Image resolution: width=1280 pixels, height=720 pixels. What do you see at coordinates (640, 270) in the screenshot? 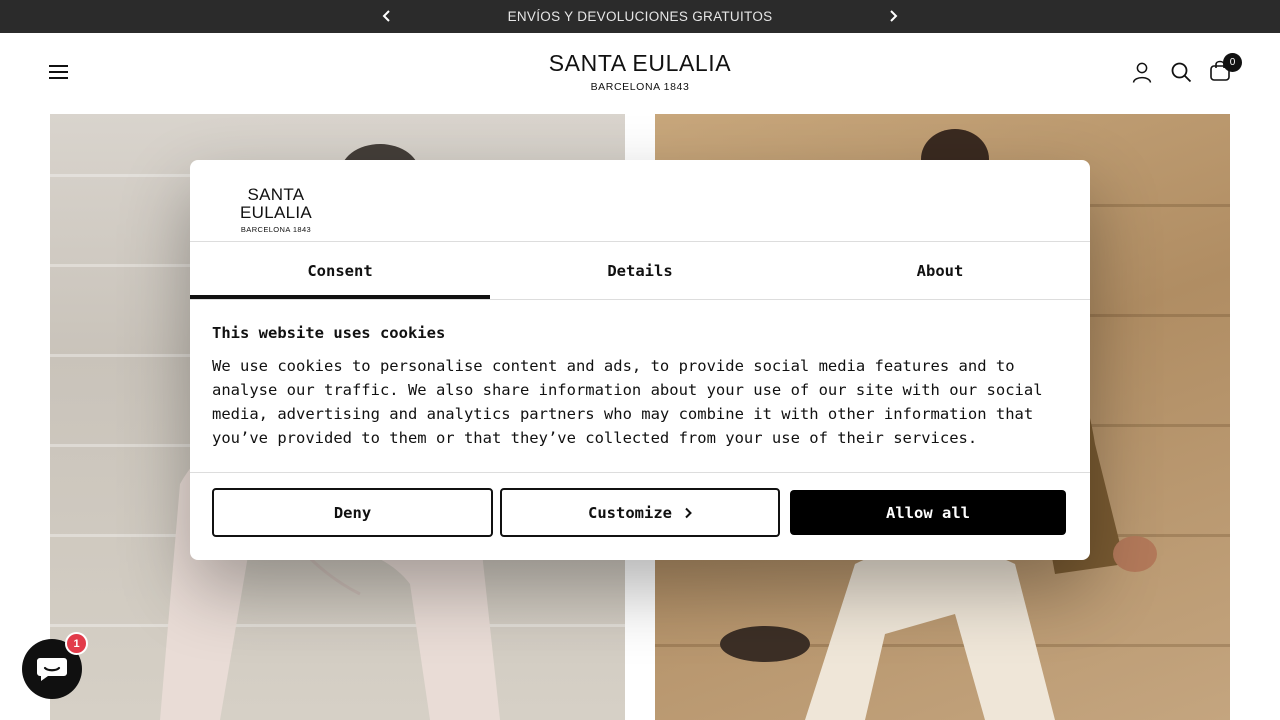
I see `tab-details: Details` at bounding box center [640, 270].